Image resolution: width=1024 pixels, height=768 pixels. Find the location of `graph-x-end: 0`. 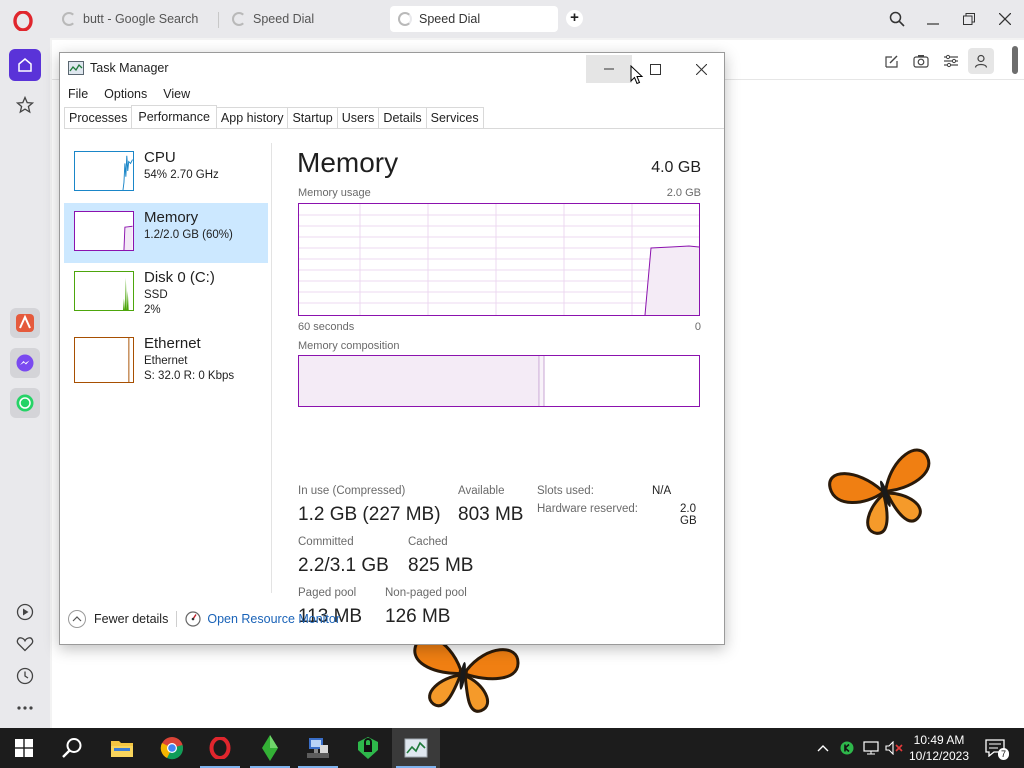

graph-x-end: 0 is located at coordinates (697, 327).